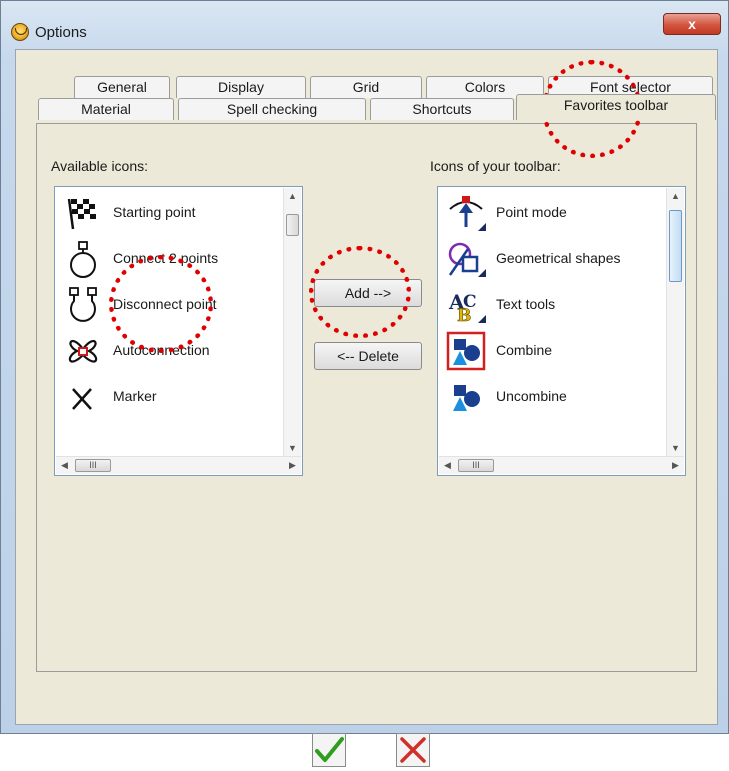  I want to click on list-item-autoconnection: Autoconnection, so click(167, 350).